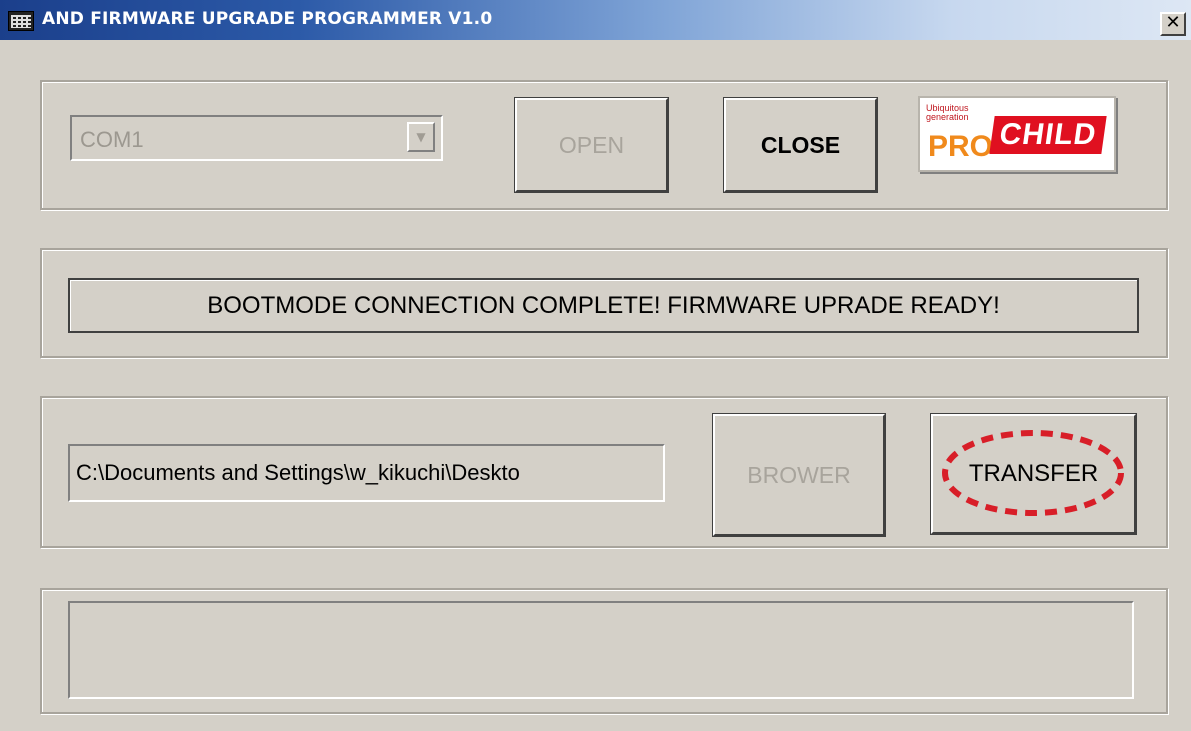 The width and height of the screenshot is (1191, 731). What do you see at coordinates (961, 146) in the screenshot?
I see `logo-pro-text: PRO` at bounding box center [961, 146].